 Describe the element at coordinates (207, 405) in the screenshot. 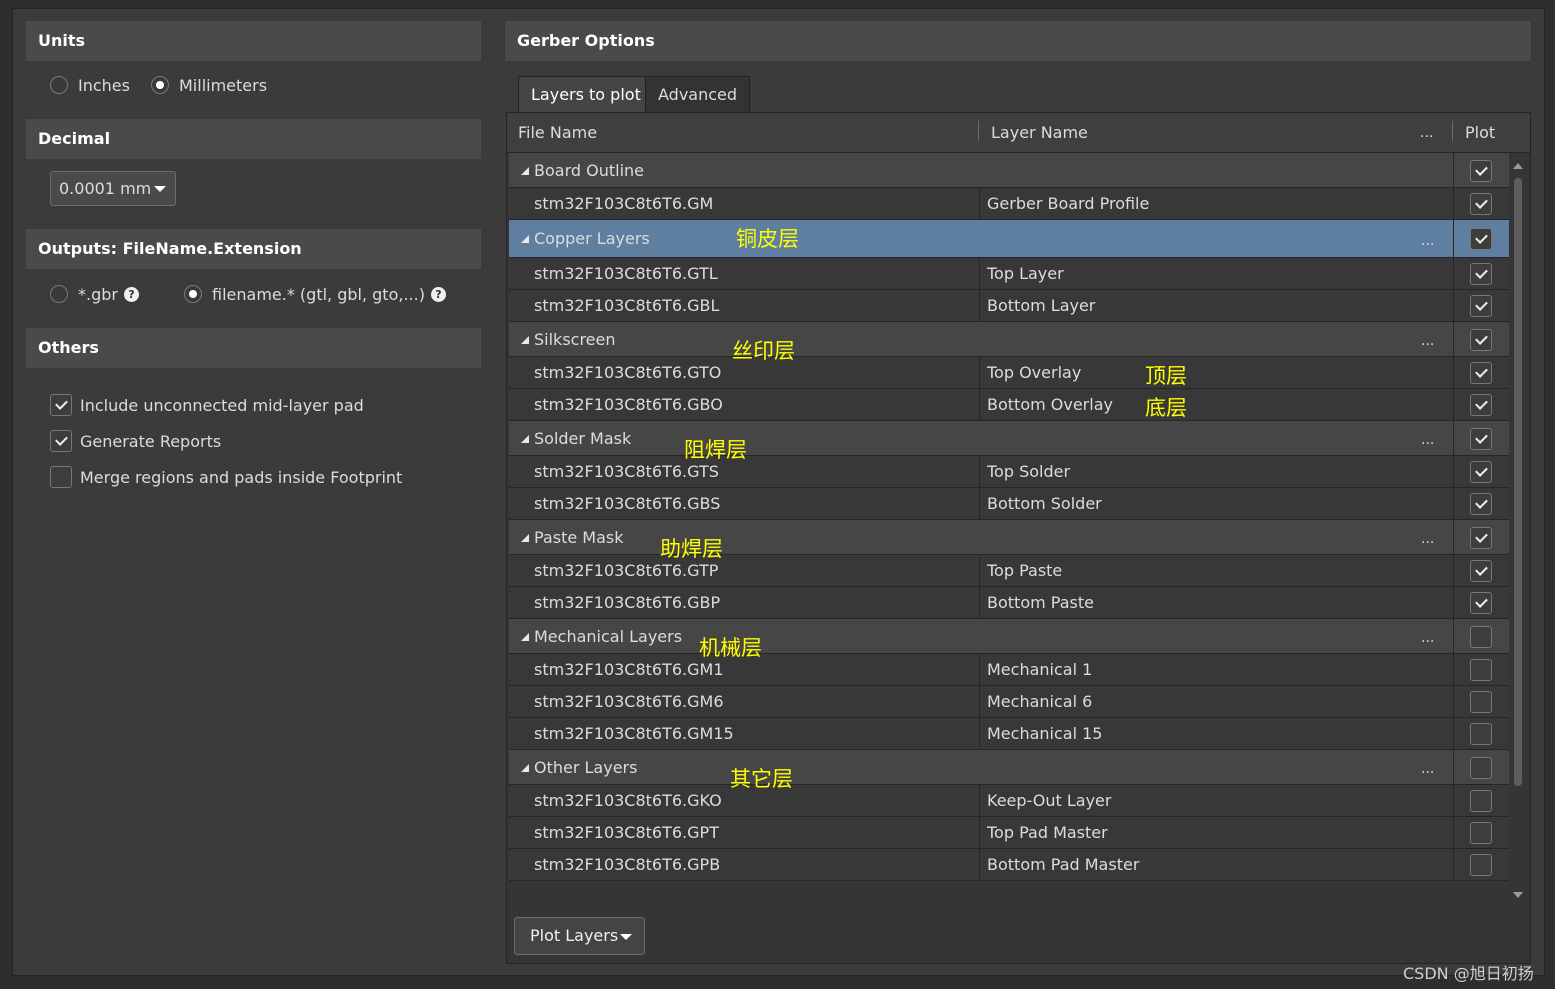

I see `include-unconnected-option: Include unconnected mid-layer pad` at that location.